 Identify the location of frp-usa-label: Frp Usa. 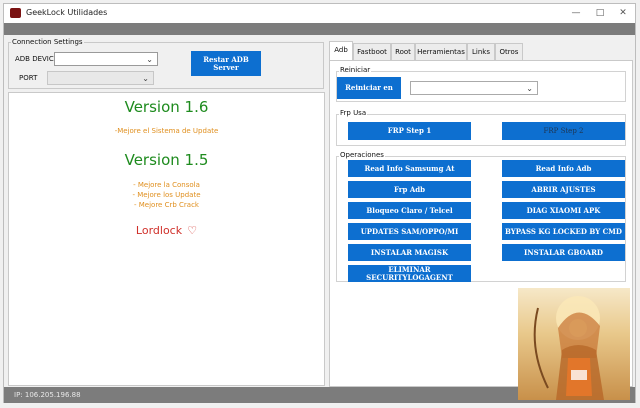
(353, 113).